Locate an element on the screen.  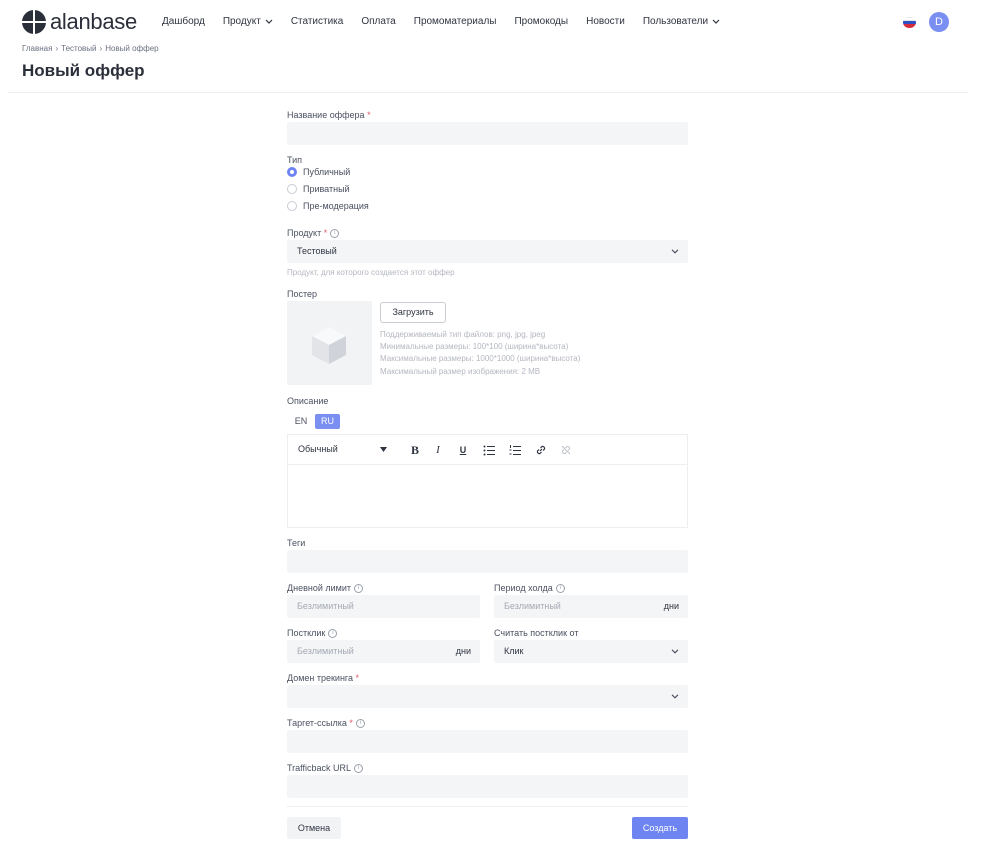
page-title: Новый оффер is located at coordinates (83, 70).